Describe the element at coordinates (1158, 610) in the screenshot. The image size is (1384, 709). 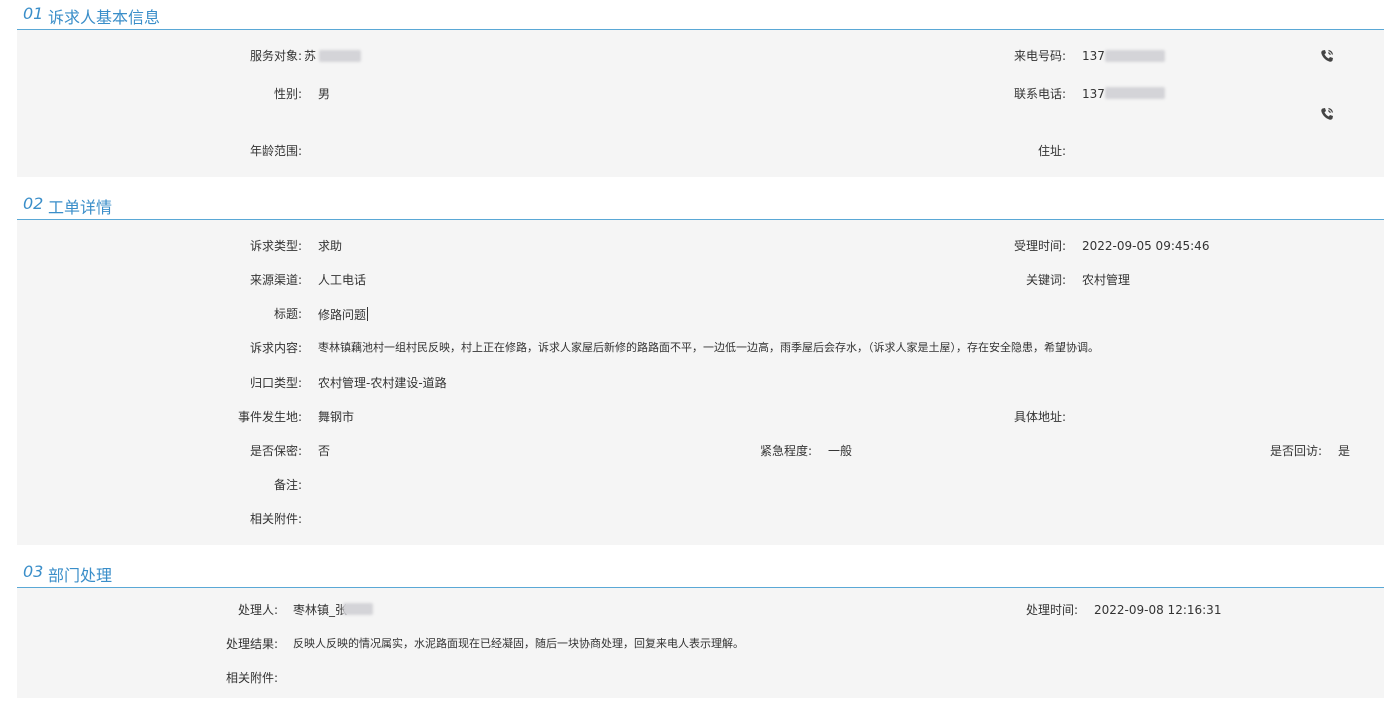
I see `handle-time-value: 2022-09-08 12:16:31` at that location.